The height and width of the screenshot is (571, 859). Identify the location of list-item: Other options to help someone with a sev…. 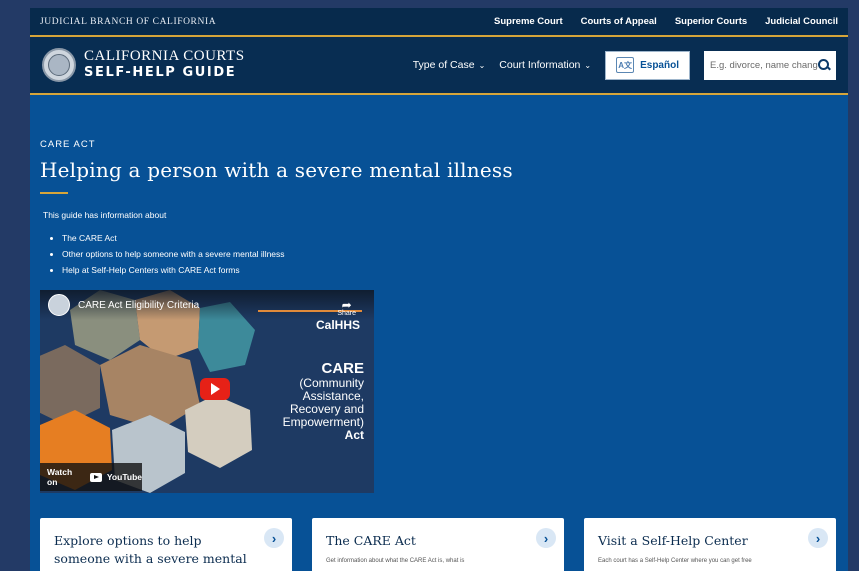
(450, 254).